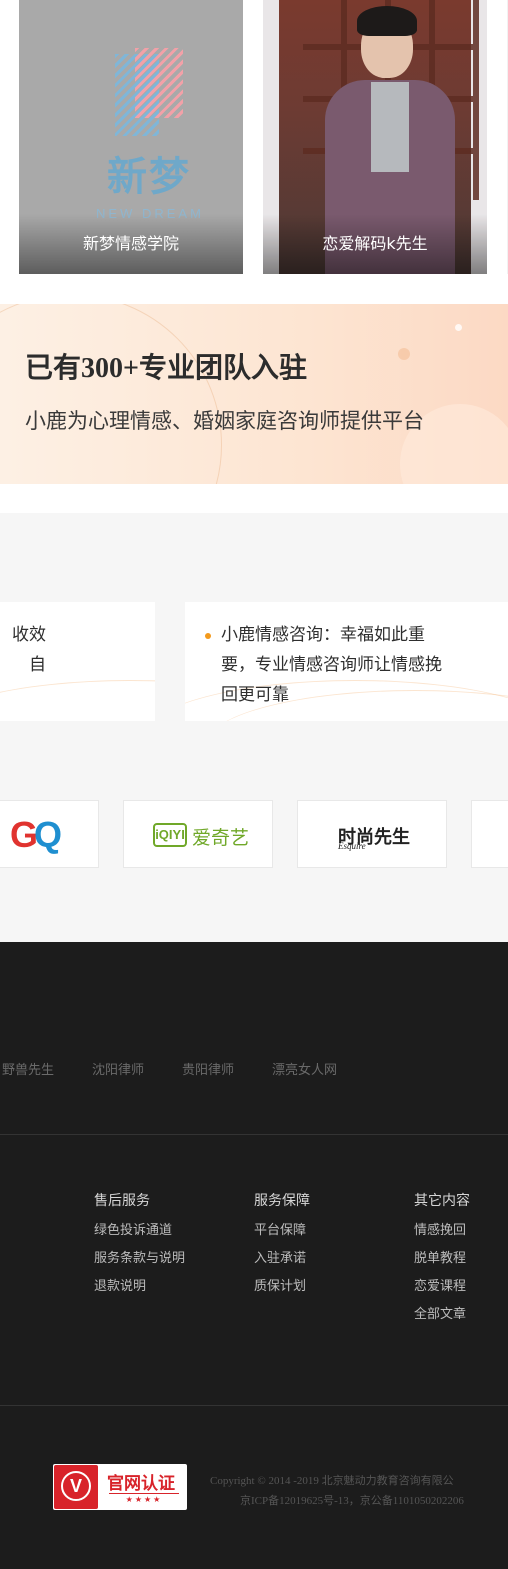 This screenshot has height=1569, width=508. I want to click on column-link: 脱单教程, so click(442, 1265).